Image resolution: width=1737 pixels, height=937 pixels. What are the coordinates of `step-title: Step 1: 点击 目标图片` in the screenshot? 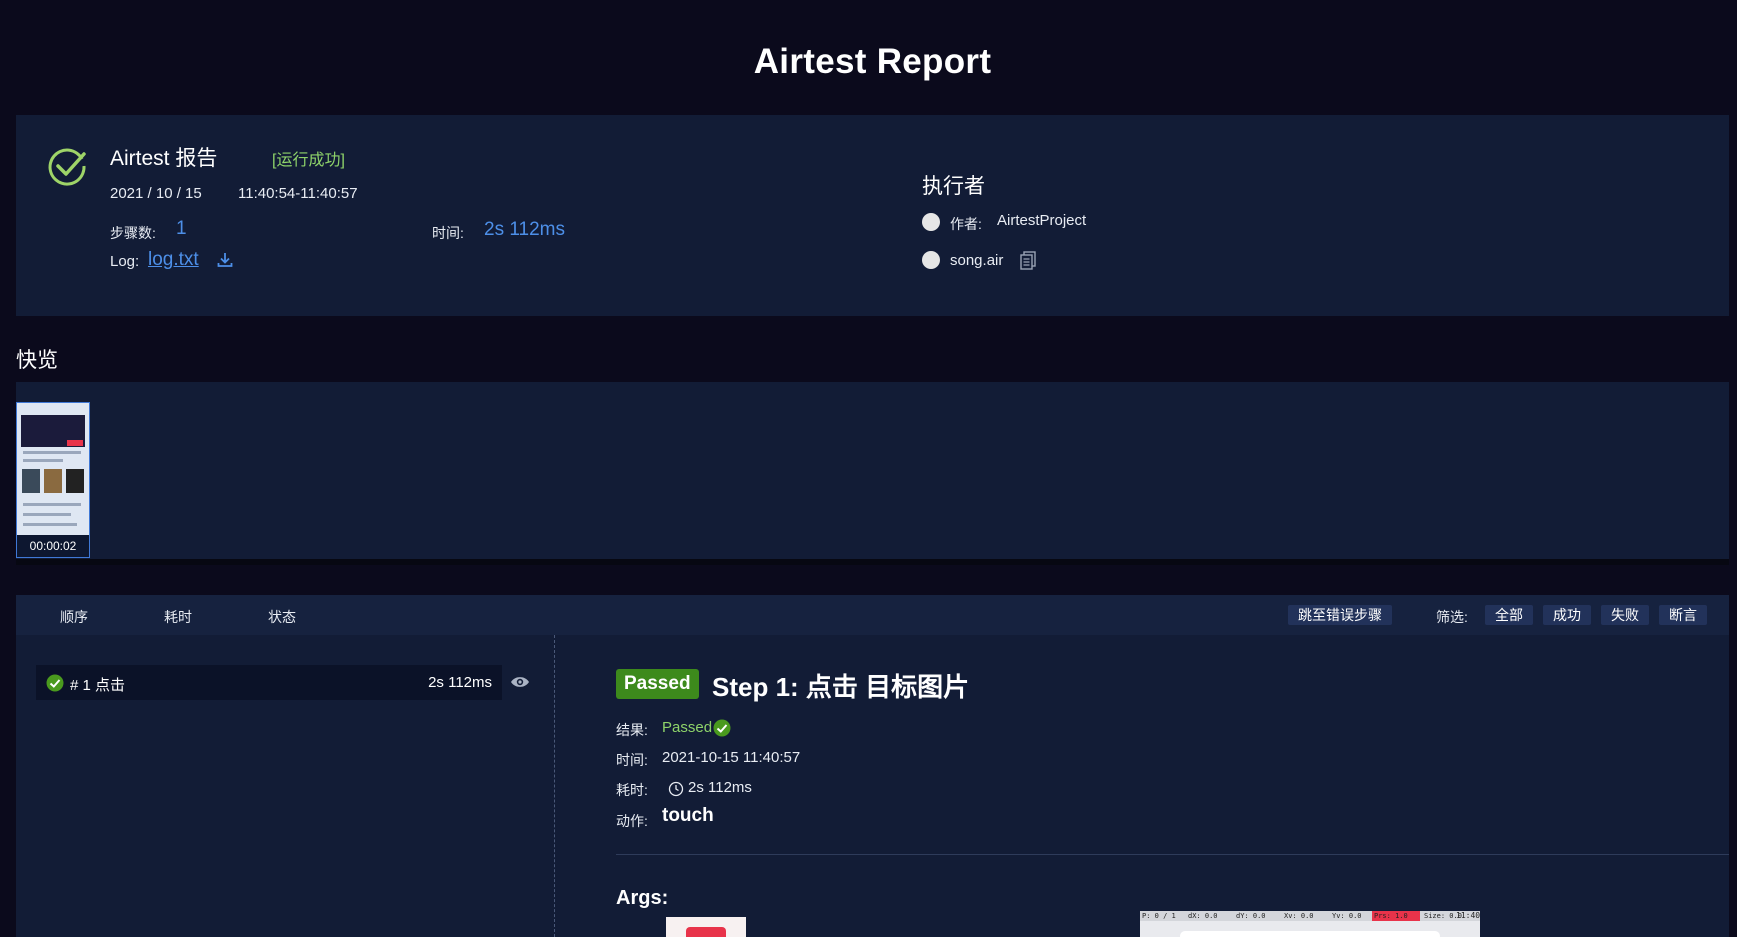 It's located at (841, 687).